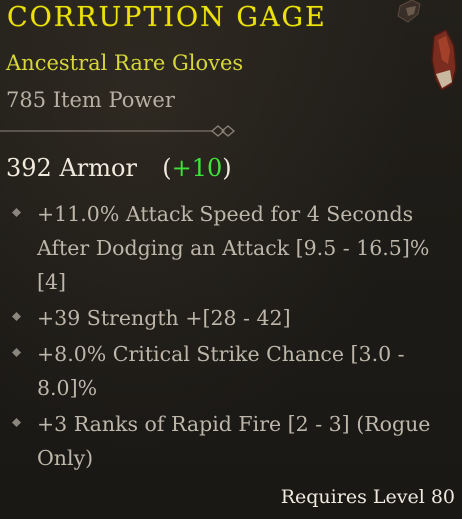 The image size is (462, 519). I want to click on armor-bonus: +10, so click(197, 168).